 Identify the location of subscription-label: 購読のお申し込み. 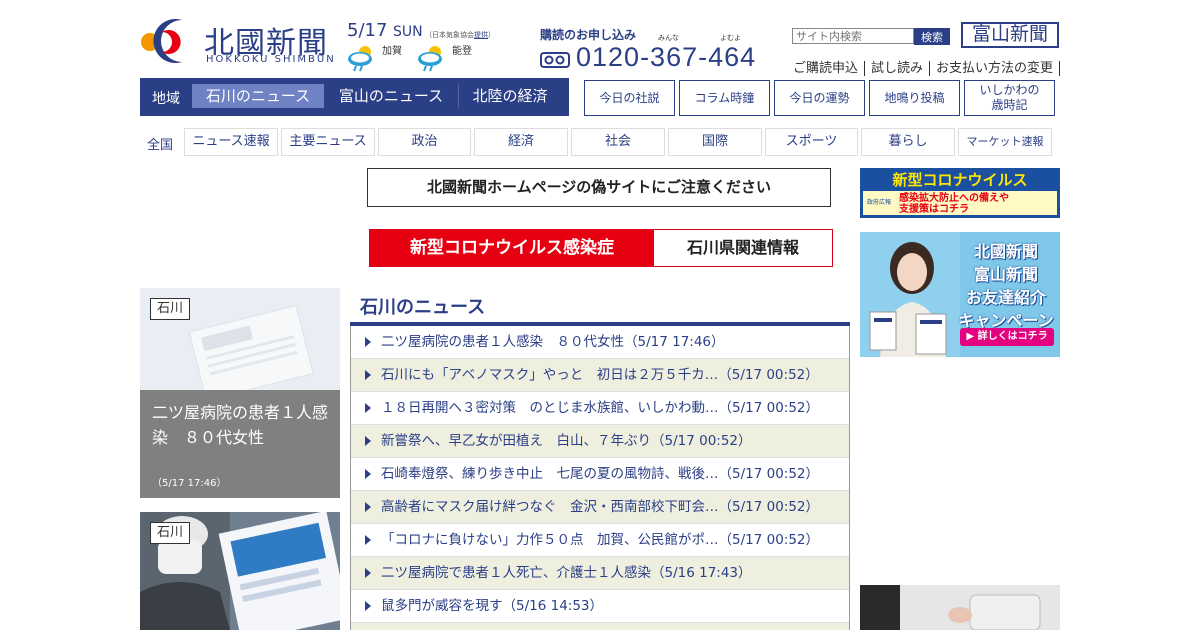
(588, 35).